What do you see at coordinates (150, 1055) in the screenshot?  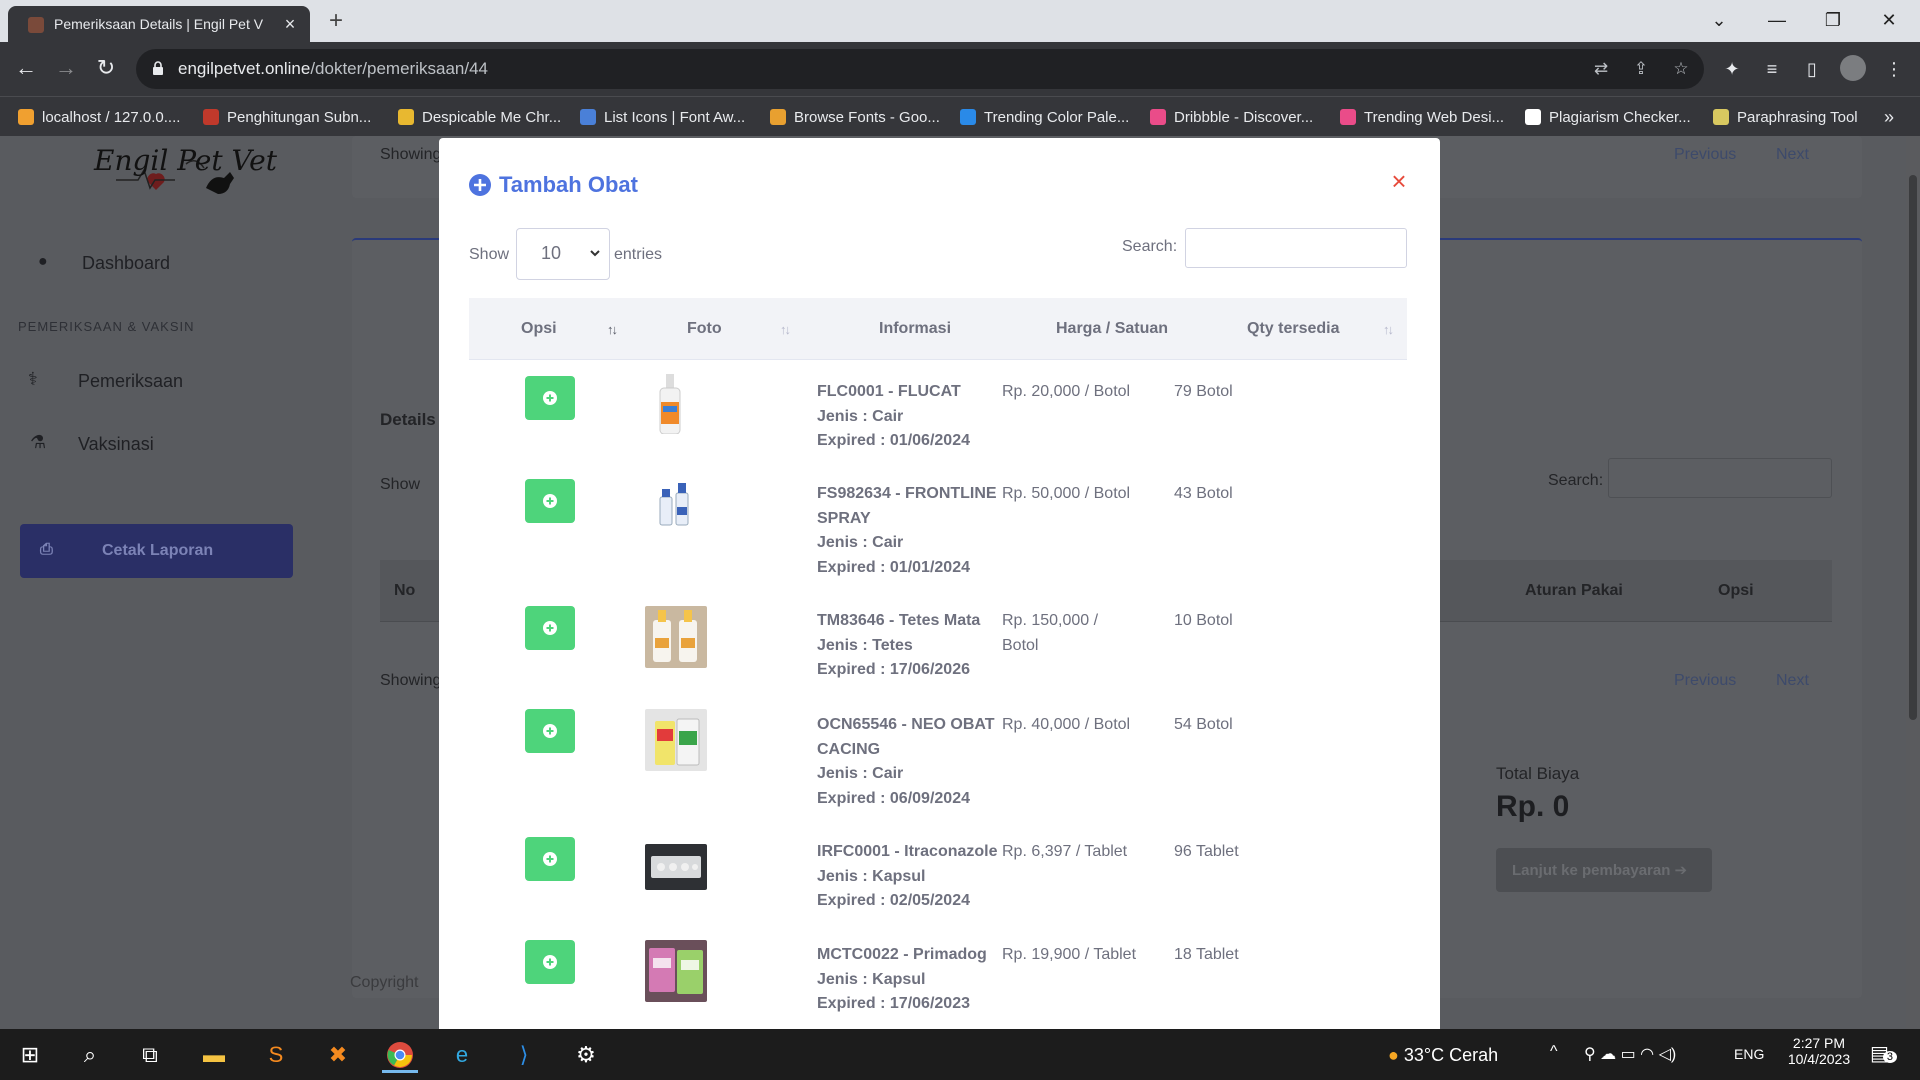 I see `task-view-icon: ⧉` at bounding box center [150, 1055].